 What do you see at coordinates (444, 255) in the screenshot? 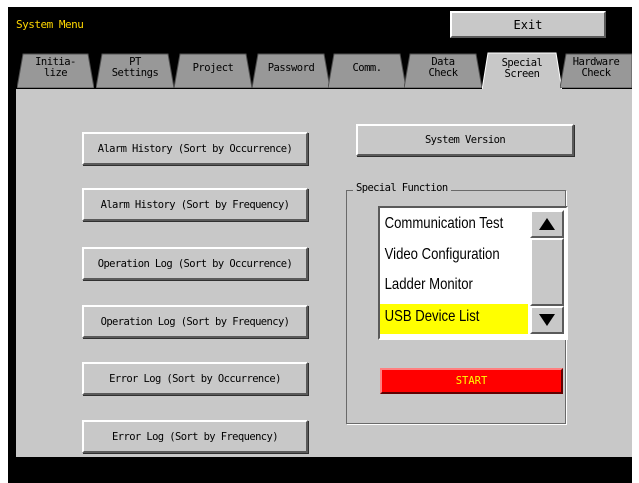
I see `list-item: Video Configuration` at bounding box center [444, 255].